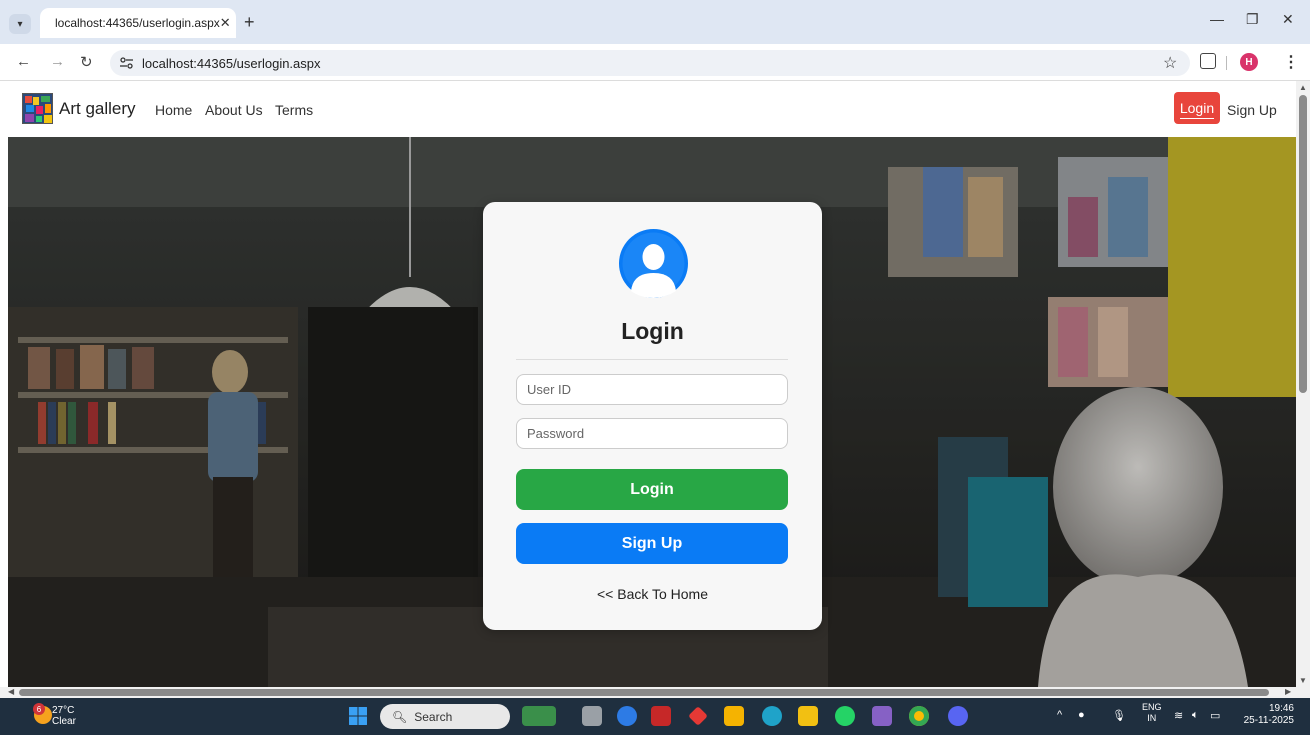 The width and height of the screenshot is (1310, 735). Describe the element at coordinates (1252, 19) in the screenshot. I see `restore-icon: ❐` at that location.